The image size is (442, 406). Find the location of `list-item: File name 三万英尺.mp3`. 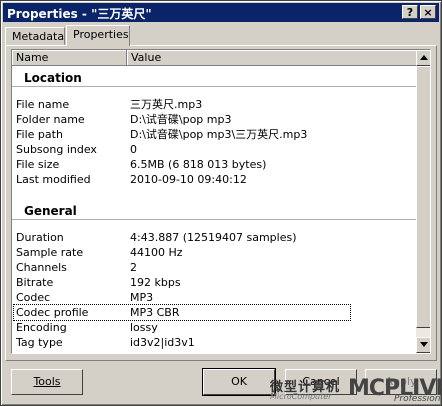

list-item: File name 三万英尺.mp3 is located at coordinates (214, 104).